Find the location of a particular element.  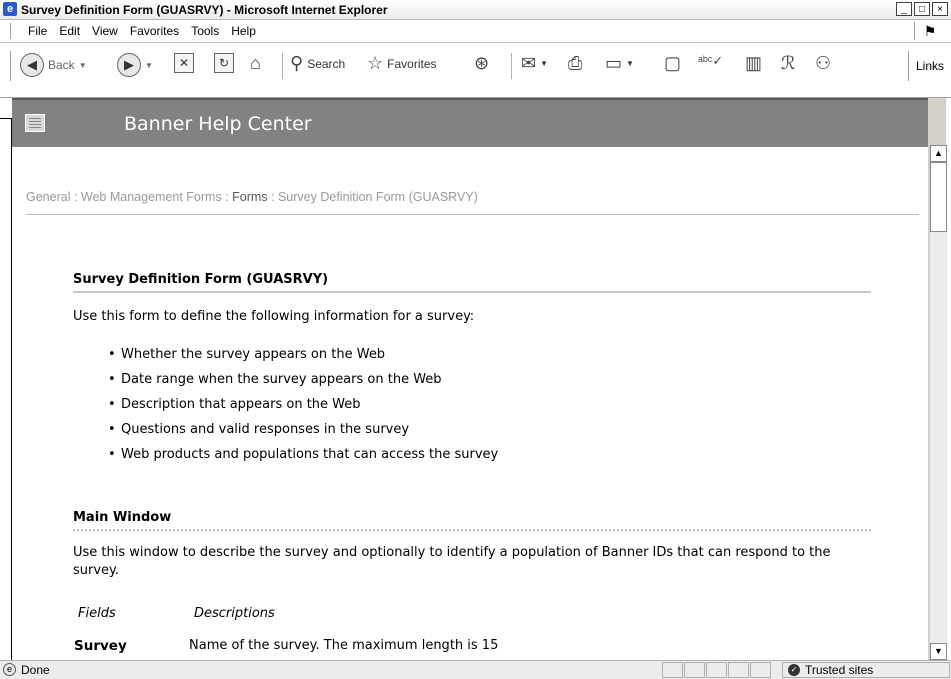

links-button: Links is located at coordinates (929, 66).